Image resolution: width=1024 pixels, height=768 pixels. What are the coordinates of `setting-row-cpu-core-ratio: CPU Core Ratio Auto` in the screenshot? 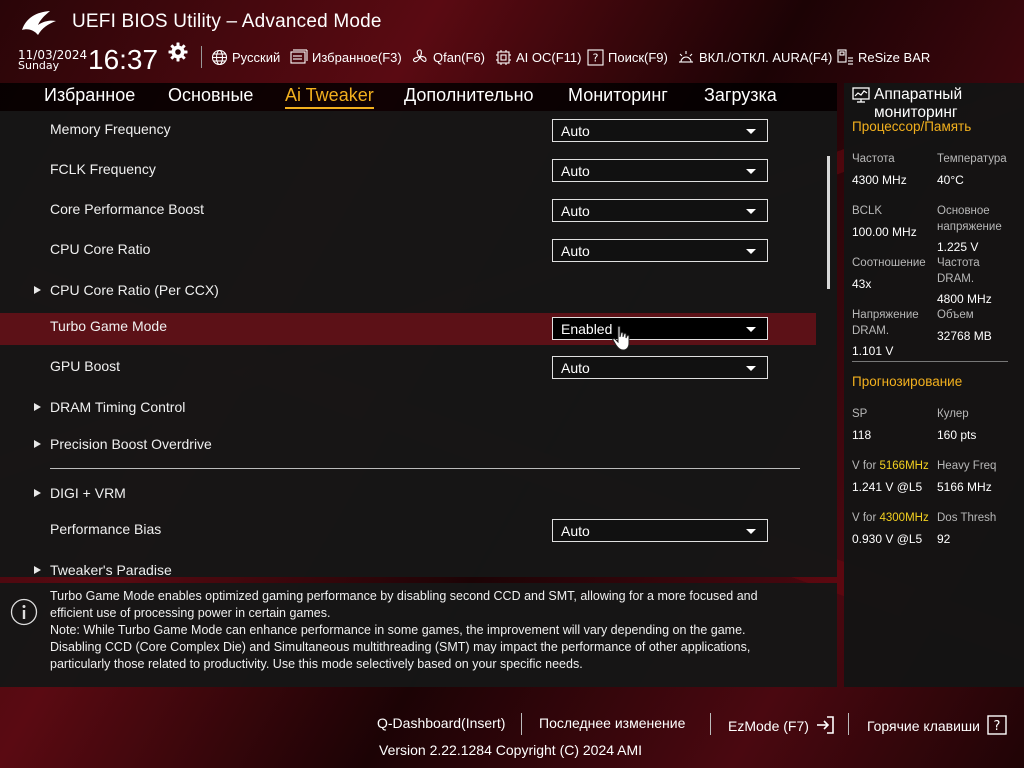 It's located at (408, 250).